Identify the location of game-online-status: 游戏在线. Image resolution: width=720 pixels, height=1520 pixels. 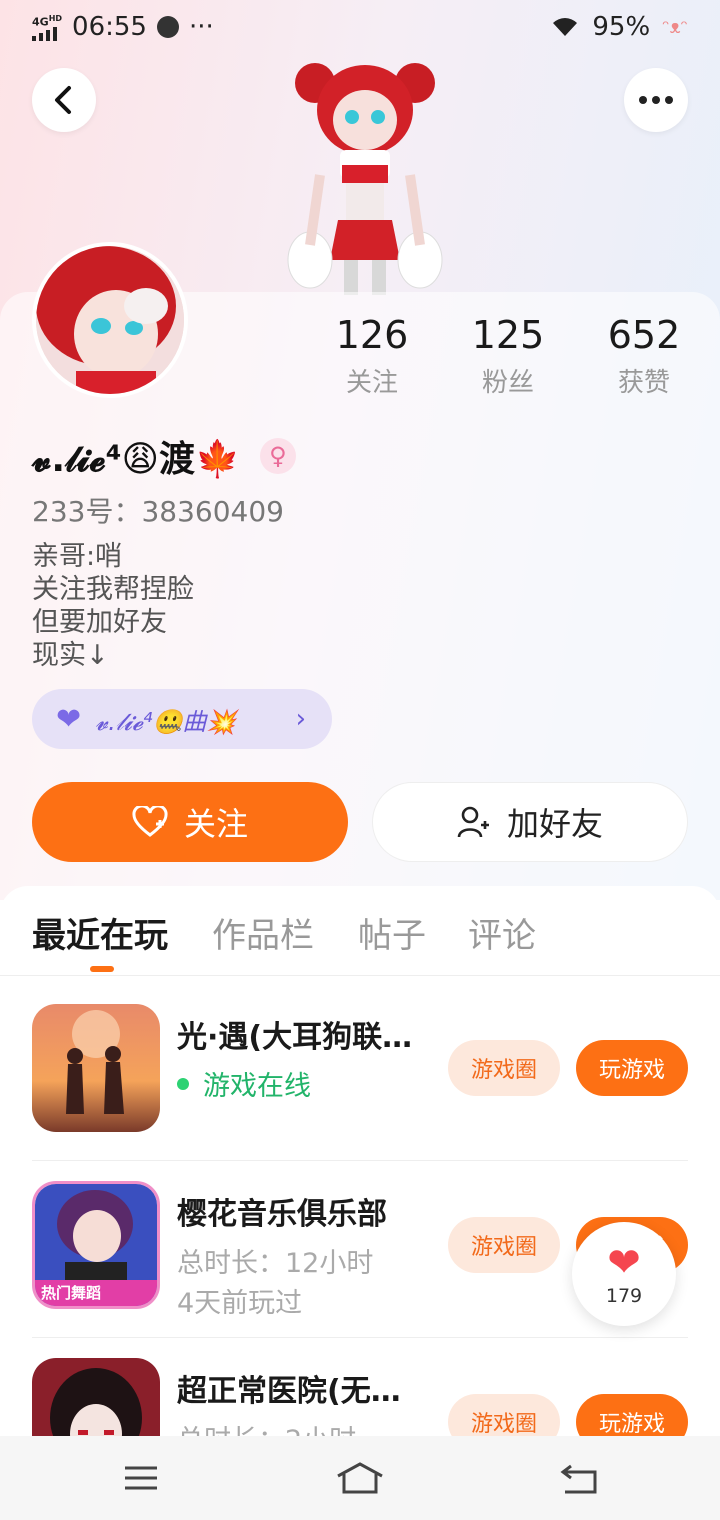
(244, 1083).